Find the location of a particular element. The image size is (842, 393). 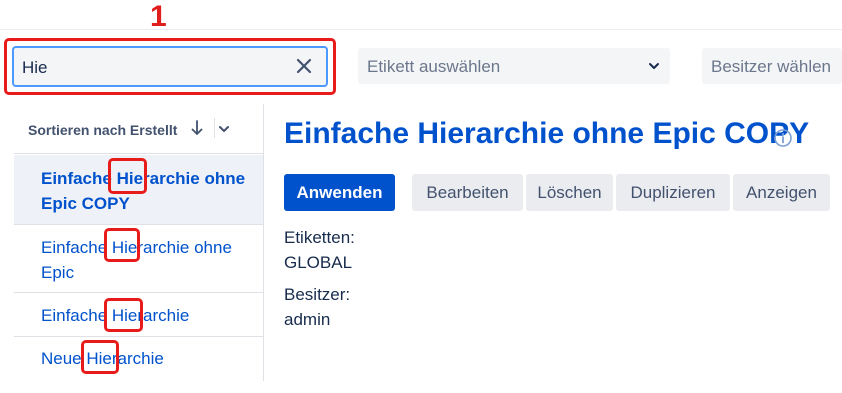

page-title: Einfache Hierarchie ohne Epic COPY is located at coordinates (547, 133).